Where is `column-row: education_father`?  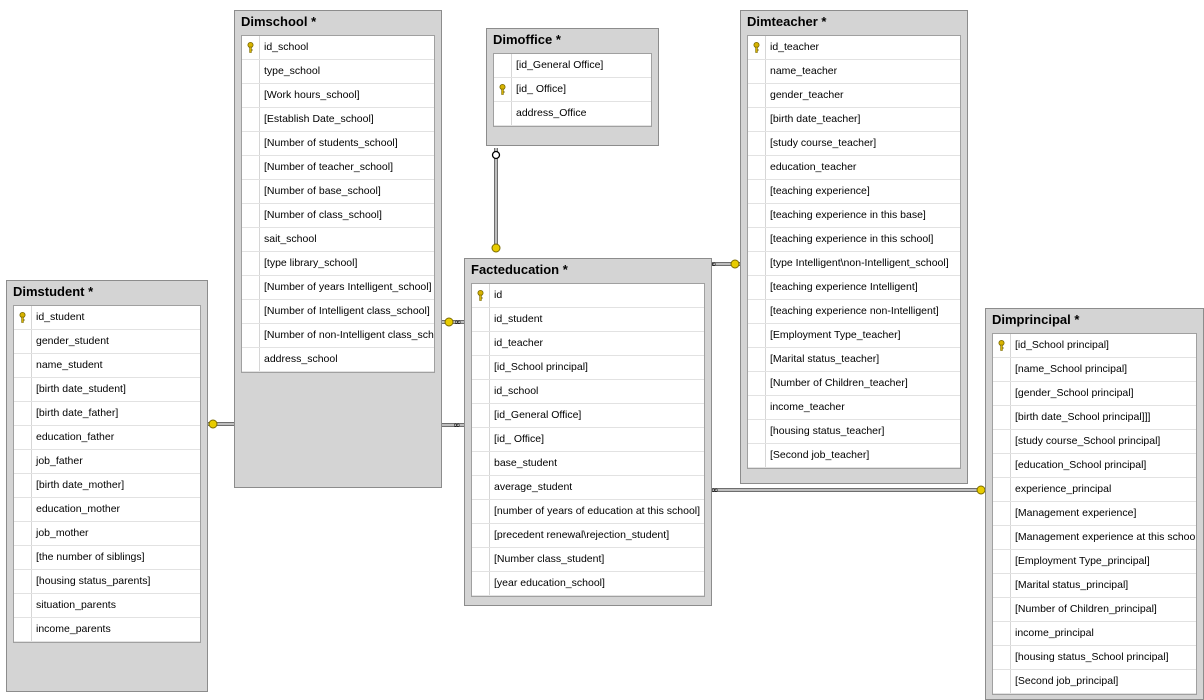
column-row: education_father is located at coordinates (107, 438).